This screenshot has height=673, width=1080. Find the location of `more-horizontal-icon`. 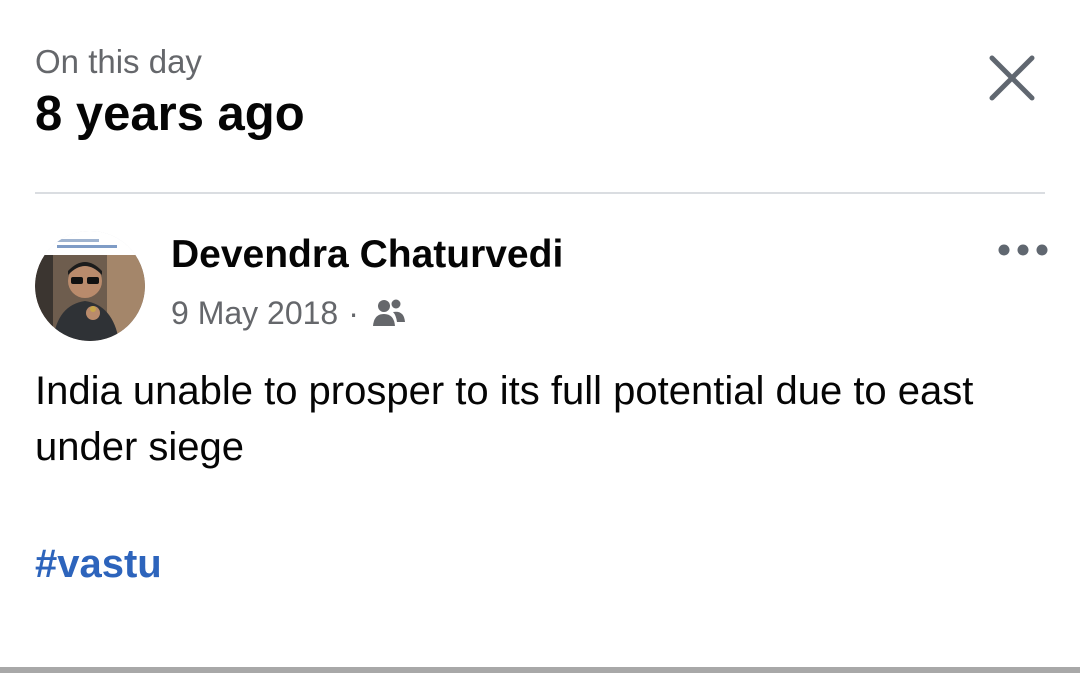

more-horizontal-icon is located at coordinates (1023, 250).